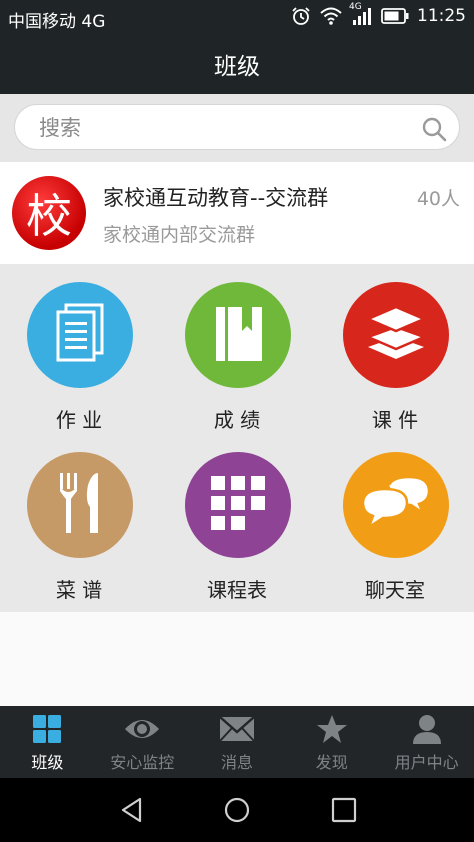 The height and width of the screenshot is (842, 474). I want to click on carrier-label: 中国移动 4G, so click(57, 22).